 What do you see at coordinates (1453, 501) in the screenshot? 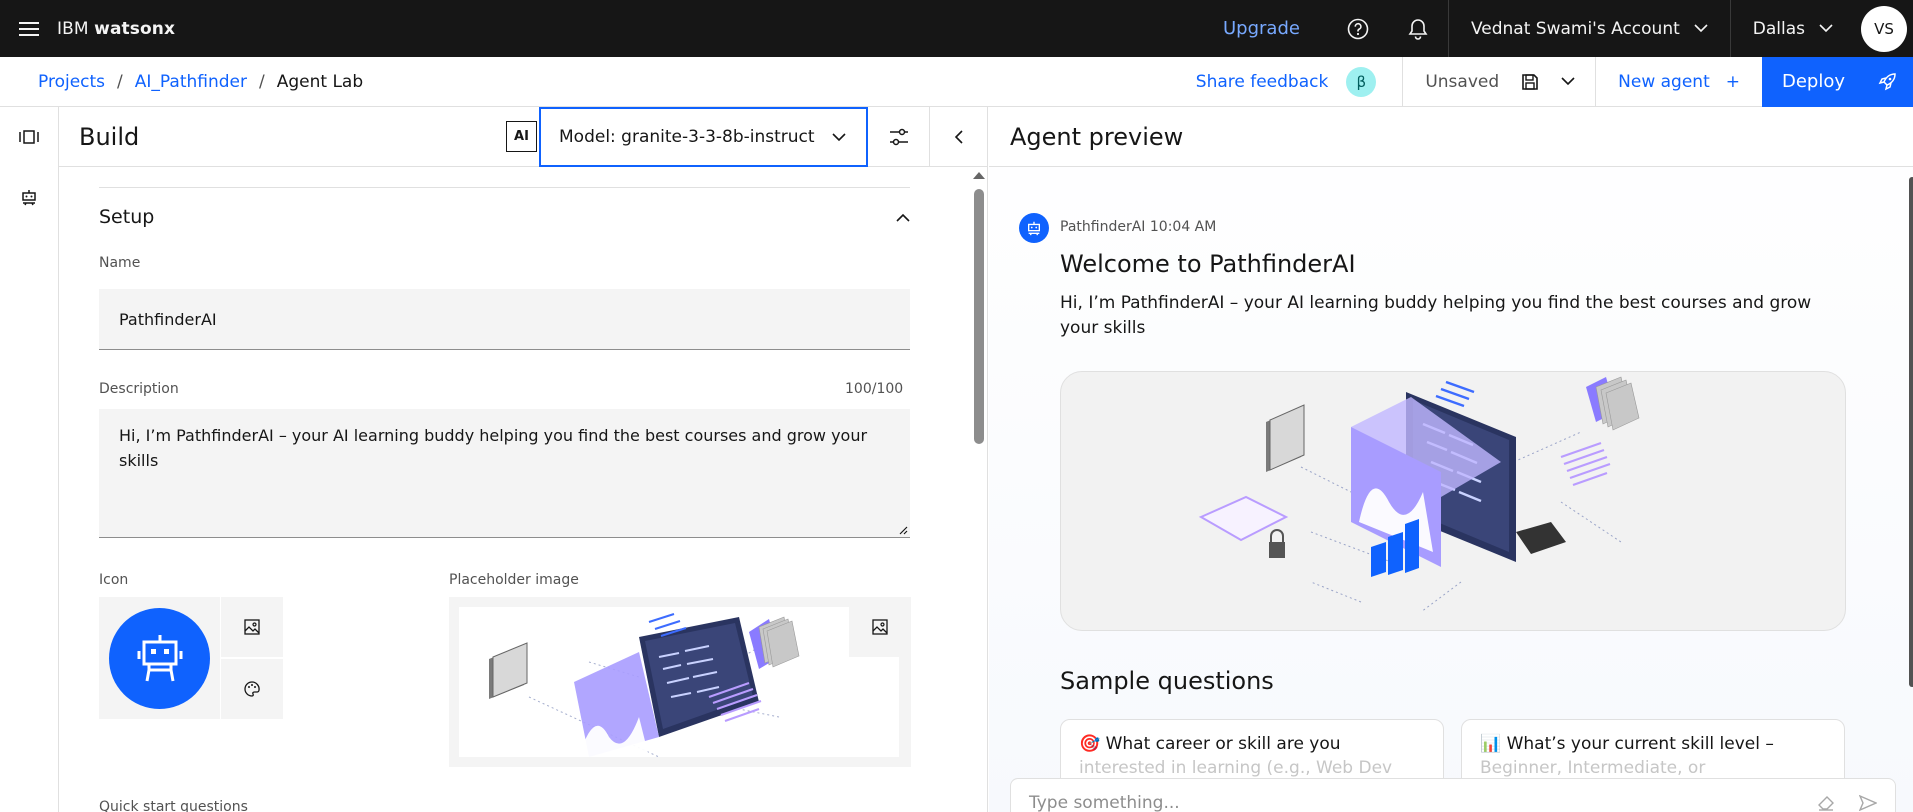
I see `welcome-illustration` at bounding box center [1453, 501].